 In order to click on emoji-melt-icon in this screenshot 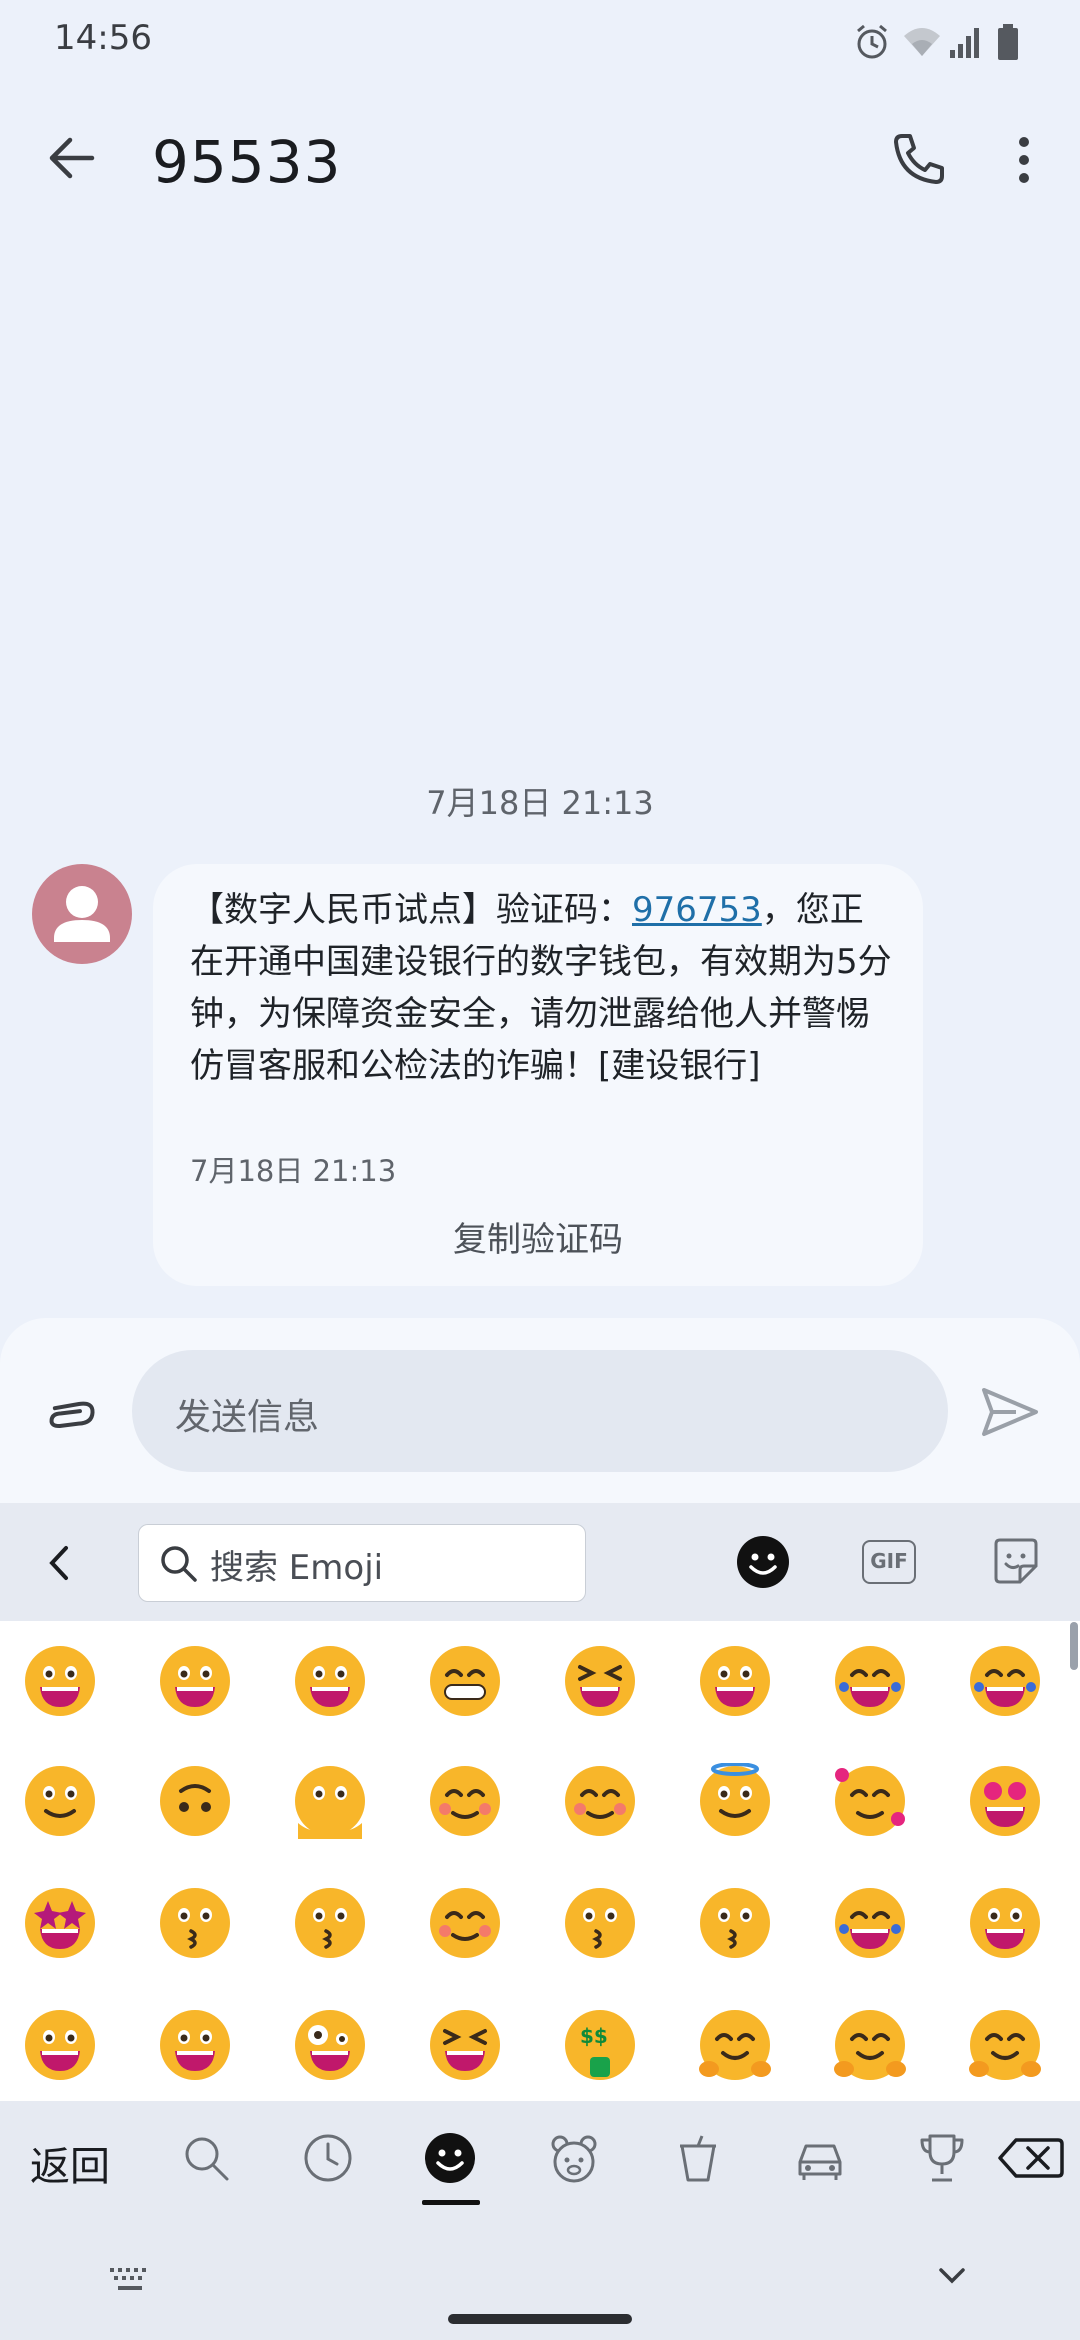, I will do `click(330, 1801)`.